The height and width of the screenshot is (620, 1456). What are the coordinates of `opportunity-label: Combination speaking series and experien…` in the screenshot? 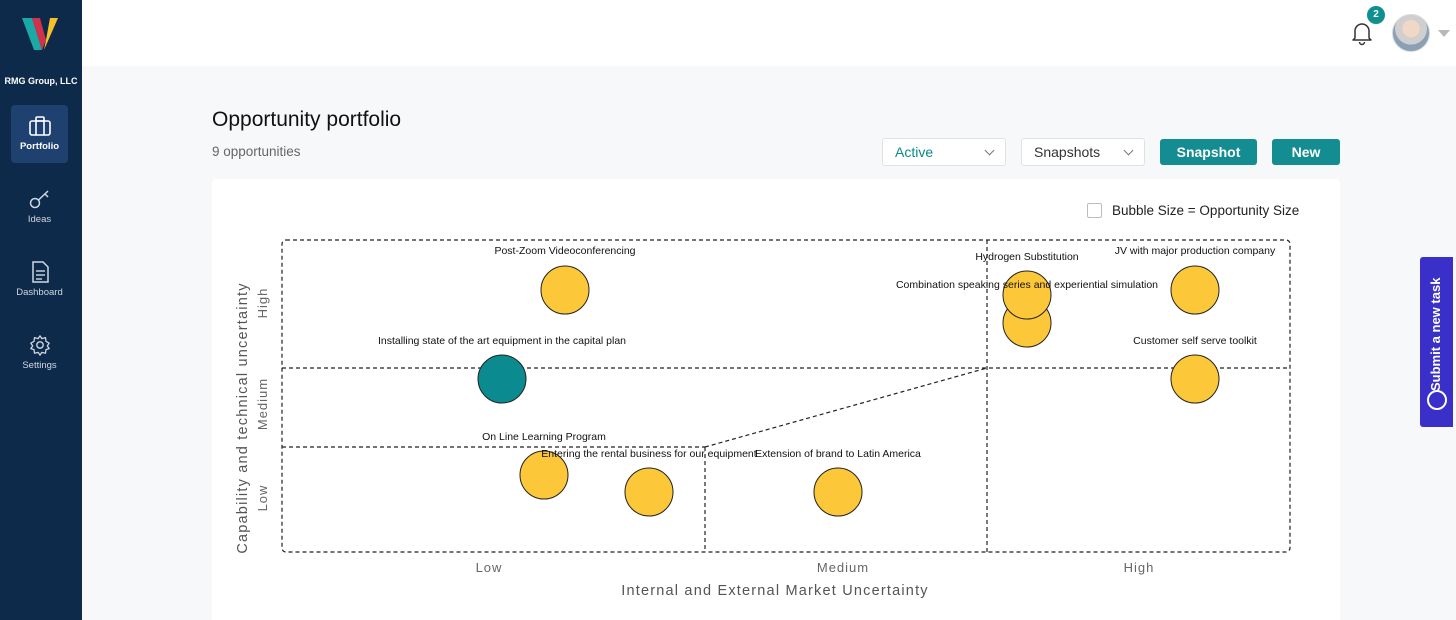 It's located at (1027, 285).